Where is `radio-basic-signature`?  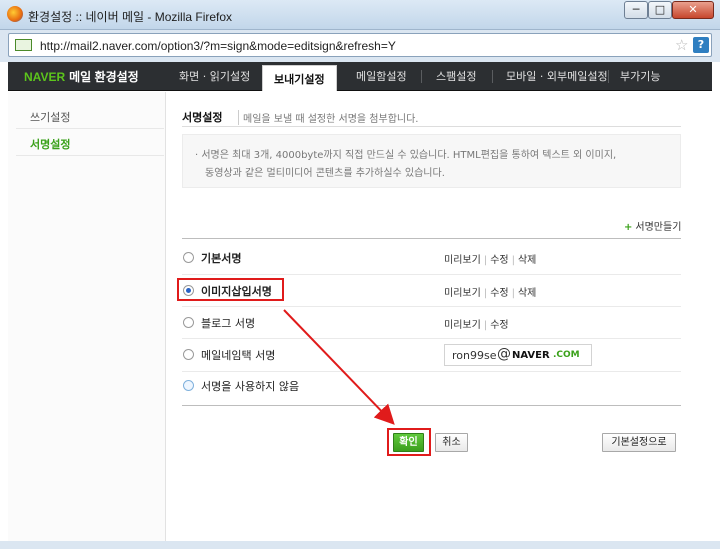
radio-basic-signature is located at coordinates (188, 257).